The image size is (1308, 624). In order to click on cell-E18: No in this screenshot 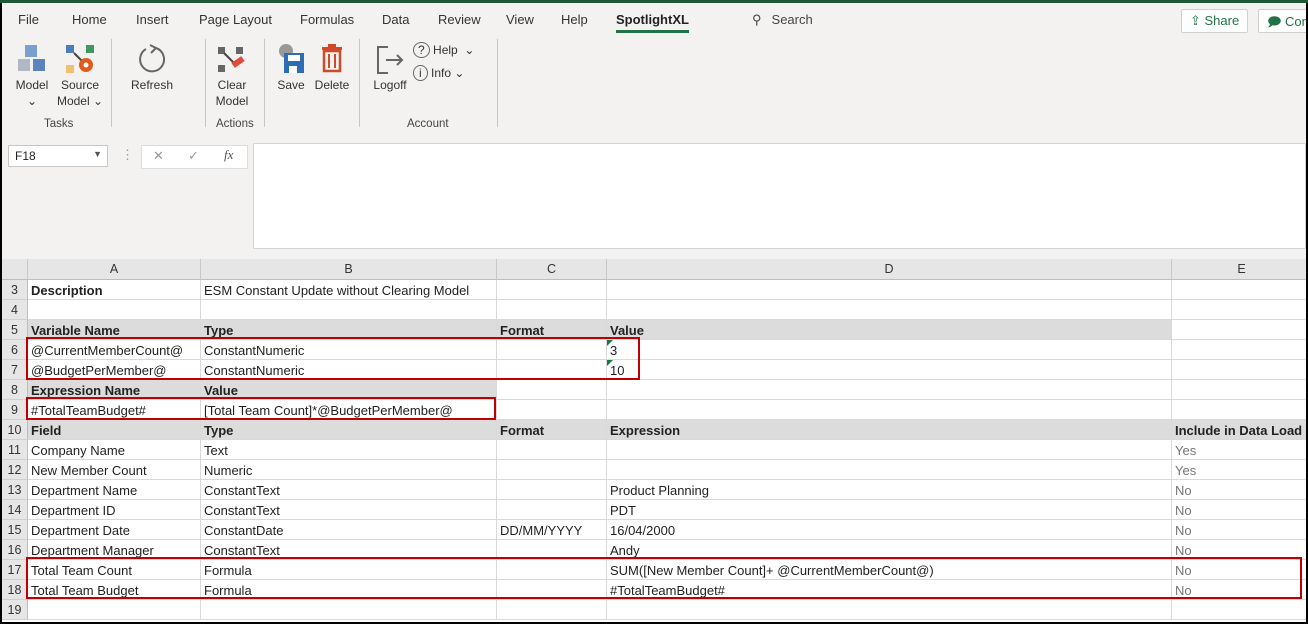, I will do `click(1239, 590)`.